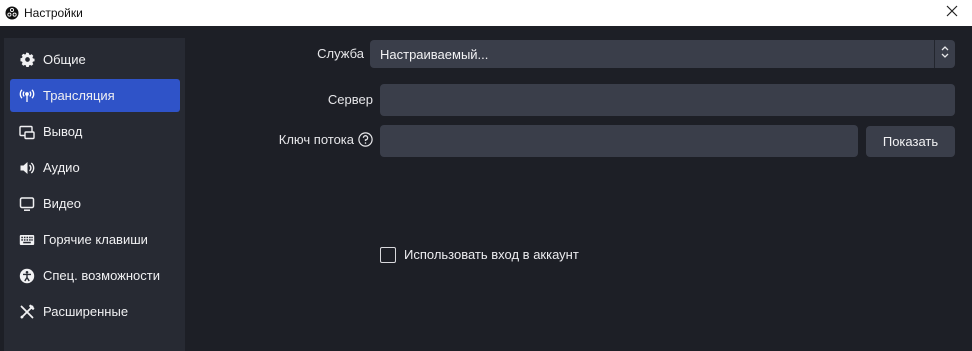 This screenshot has width=972, height=351. I want to click on sidebar-item-stream: Трансляция, so click(95, 95).